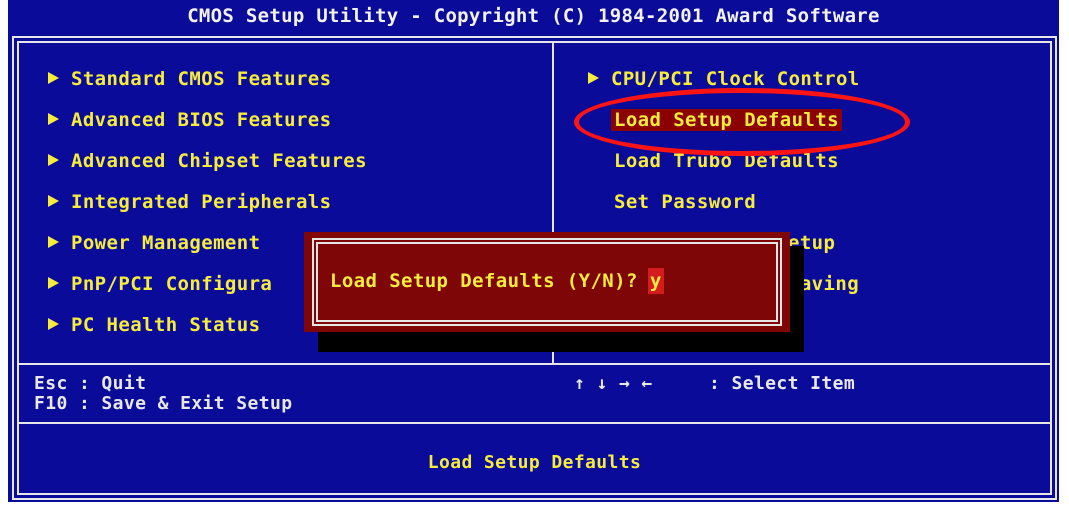 The image size is (1069, 508). I want to click on menu-item-pc-health: PC Health Status, so click(154, 325).